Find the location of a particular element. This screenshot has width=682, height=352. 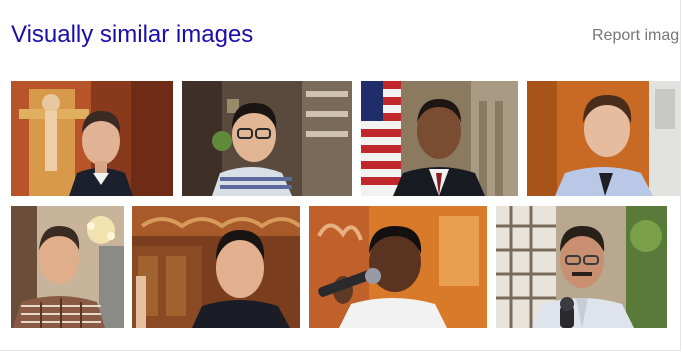

similar-image-8-photo is located at coordinates (581, 267).